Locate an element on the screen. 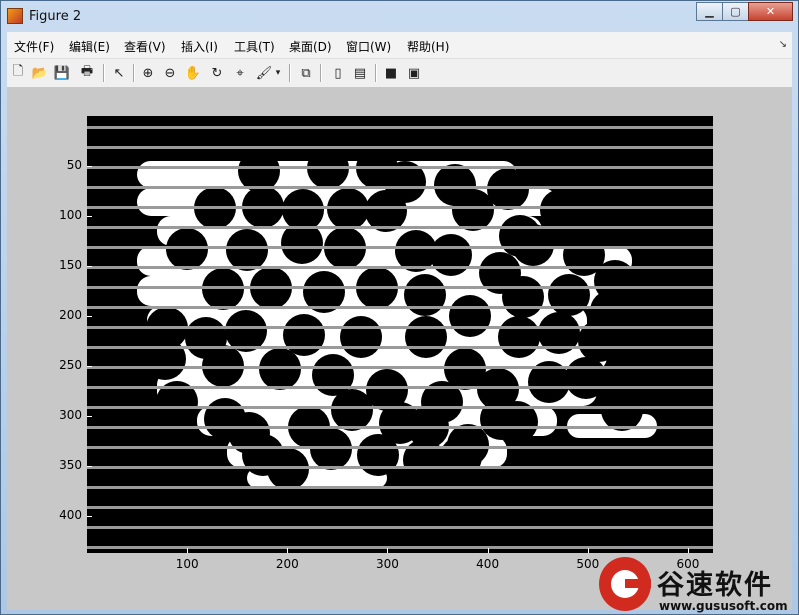 The image size is (799, 615). x-tick-label: 300 is located at coordinates (387, 564).